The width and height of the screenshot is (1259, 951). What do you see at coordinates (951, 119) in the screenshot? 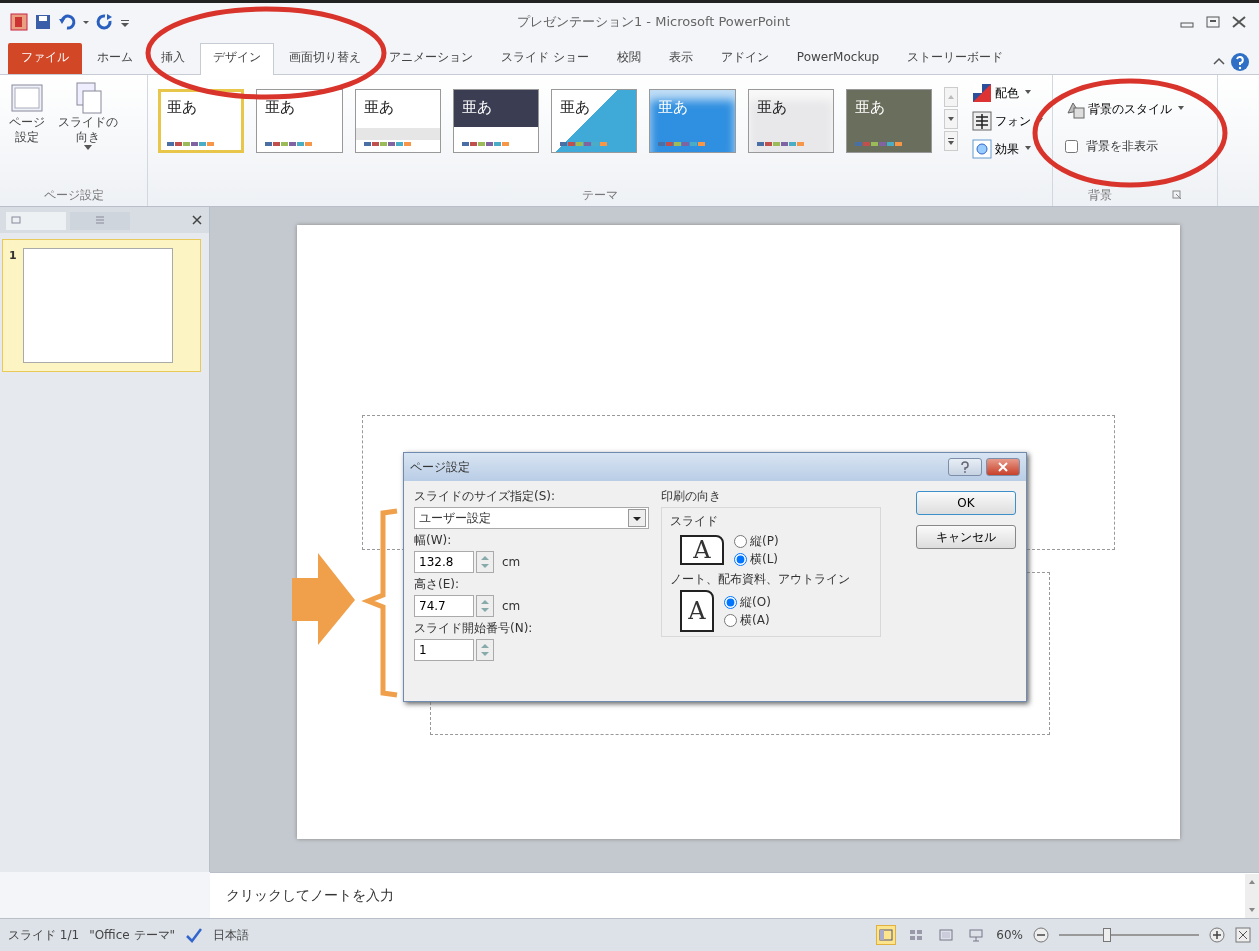
I see `scroll-down-icon` at bounding box center [951, 119].